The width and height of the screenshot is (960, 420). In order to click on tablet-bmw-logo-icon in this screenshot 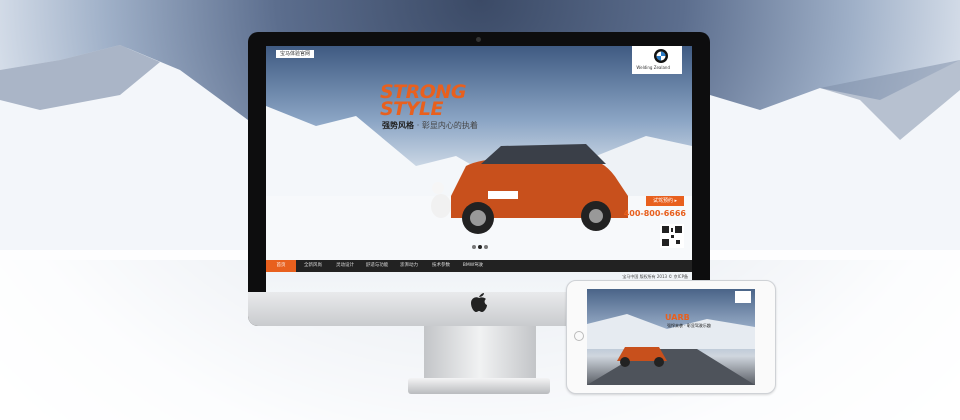, I will do `click(743, 297)`.